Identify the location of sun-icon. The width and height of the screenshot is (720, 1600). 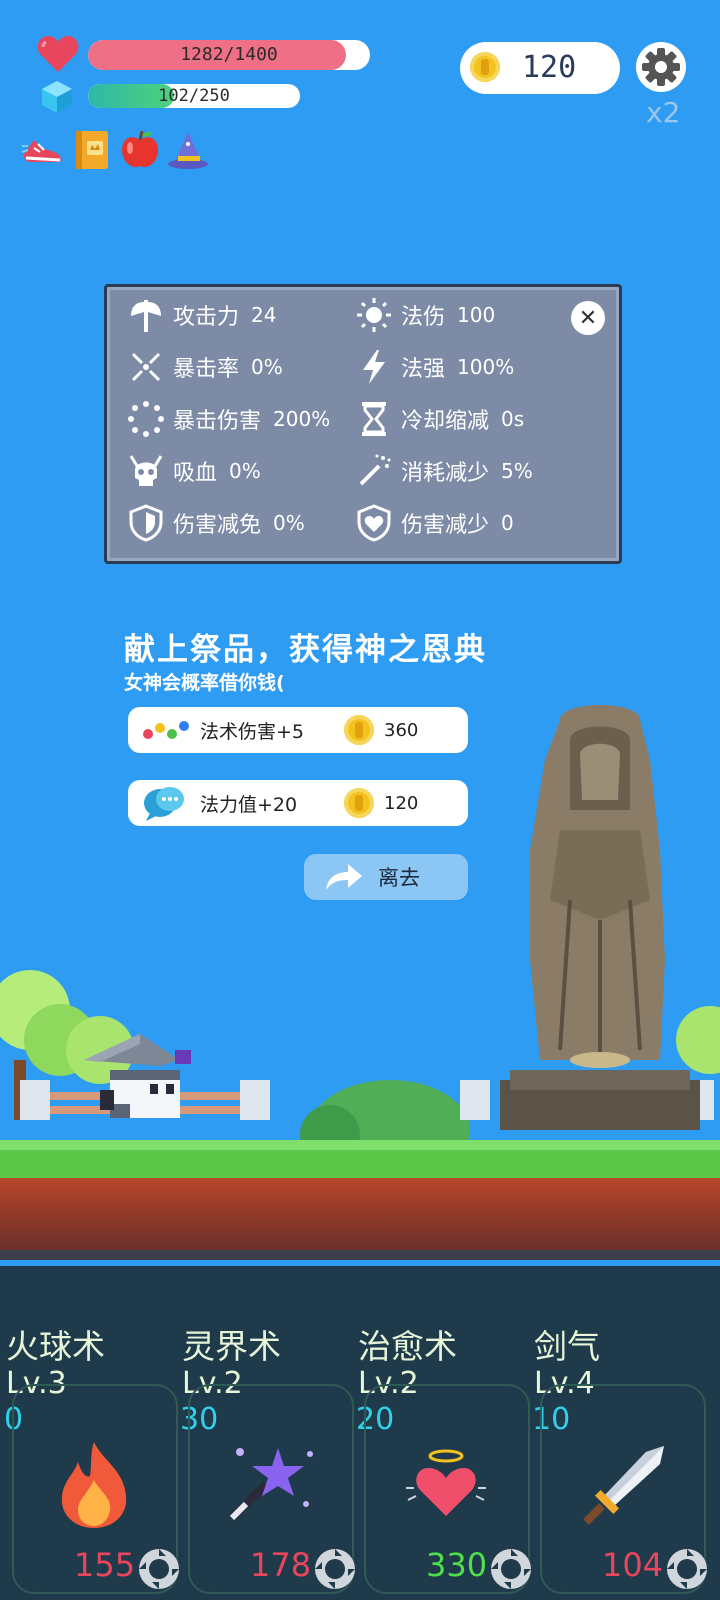
(374, 315).